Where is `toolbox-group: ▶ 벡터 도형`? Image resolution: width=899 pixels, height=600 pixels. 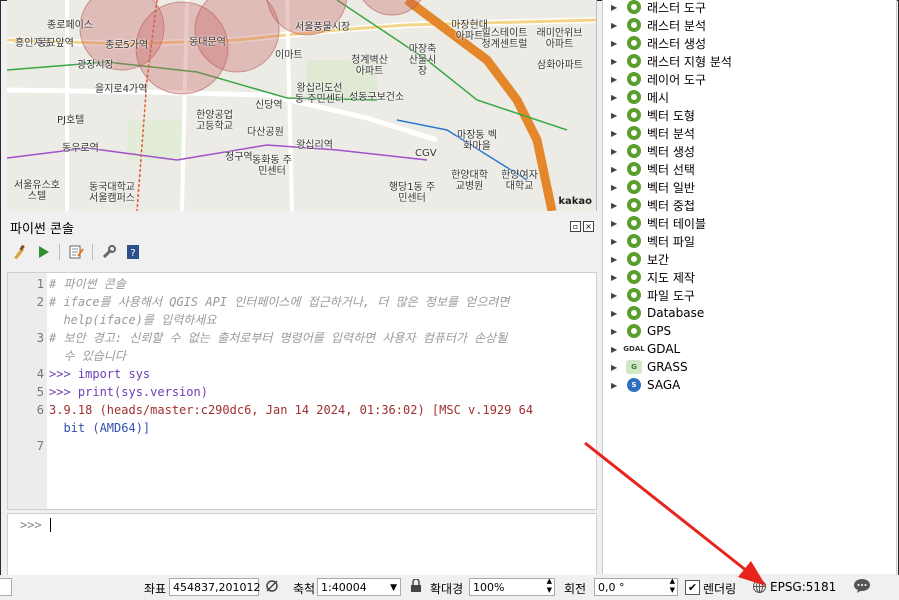
toolbox-group: ▶ 벡터 도형 is located at coordinates (653, 115).